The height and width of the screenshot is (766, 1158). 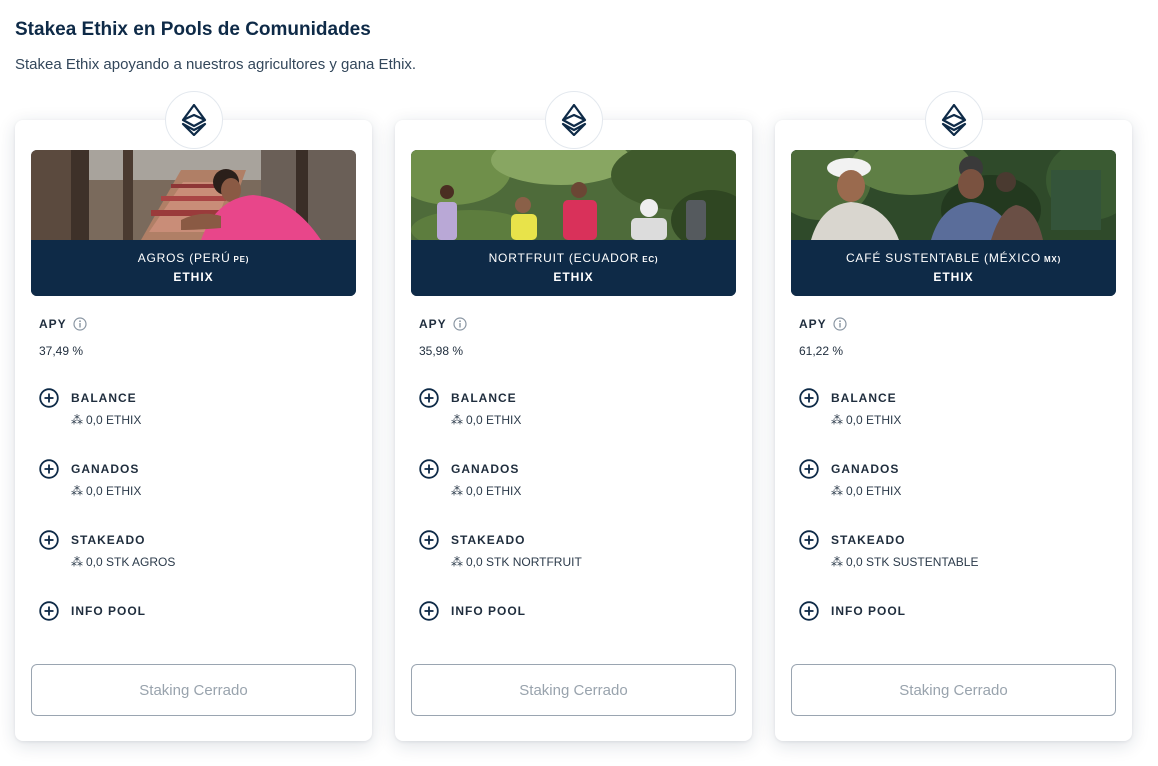 What do you see at coordinates (524, 562) in the screenshot?
I see `staked-value: 0,0 STK NORTFRUIT` at bounding box center [524, 562].